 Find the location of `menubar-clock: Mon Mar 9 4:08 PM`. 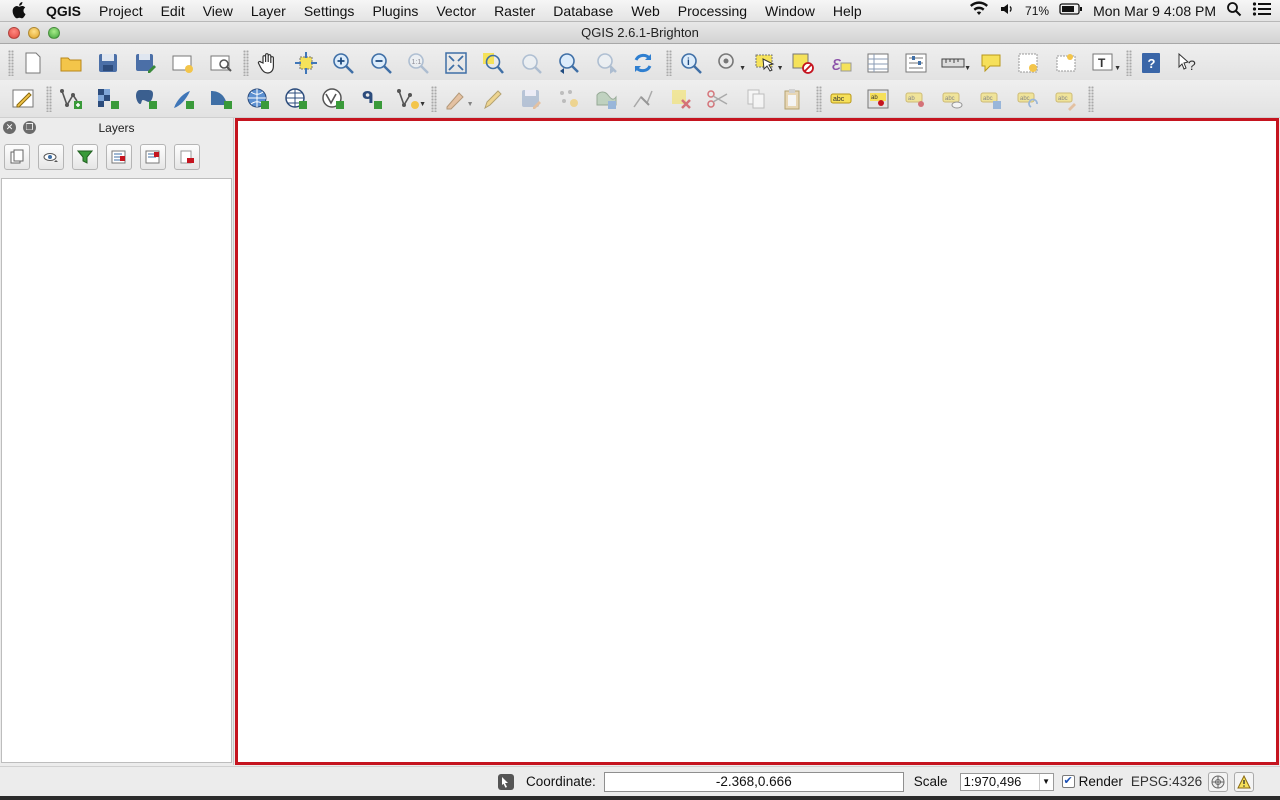

menubar-clock: Mon Mar 9 4:08 PM is located at coordinates (1154, 11).